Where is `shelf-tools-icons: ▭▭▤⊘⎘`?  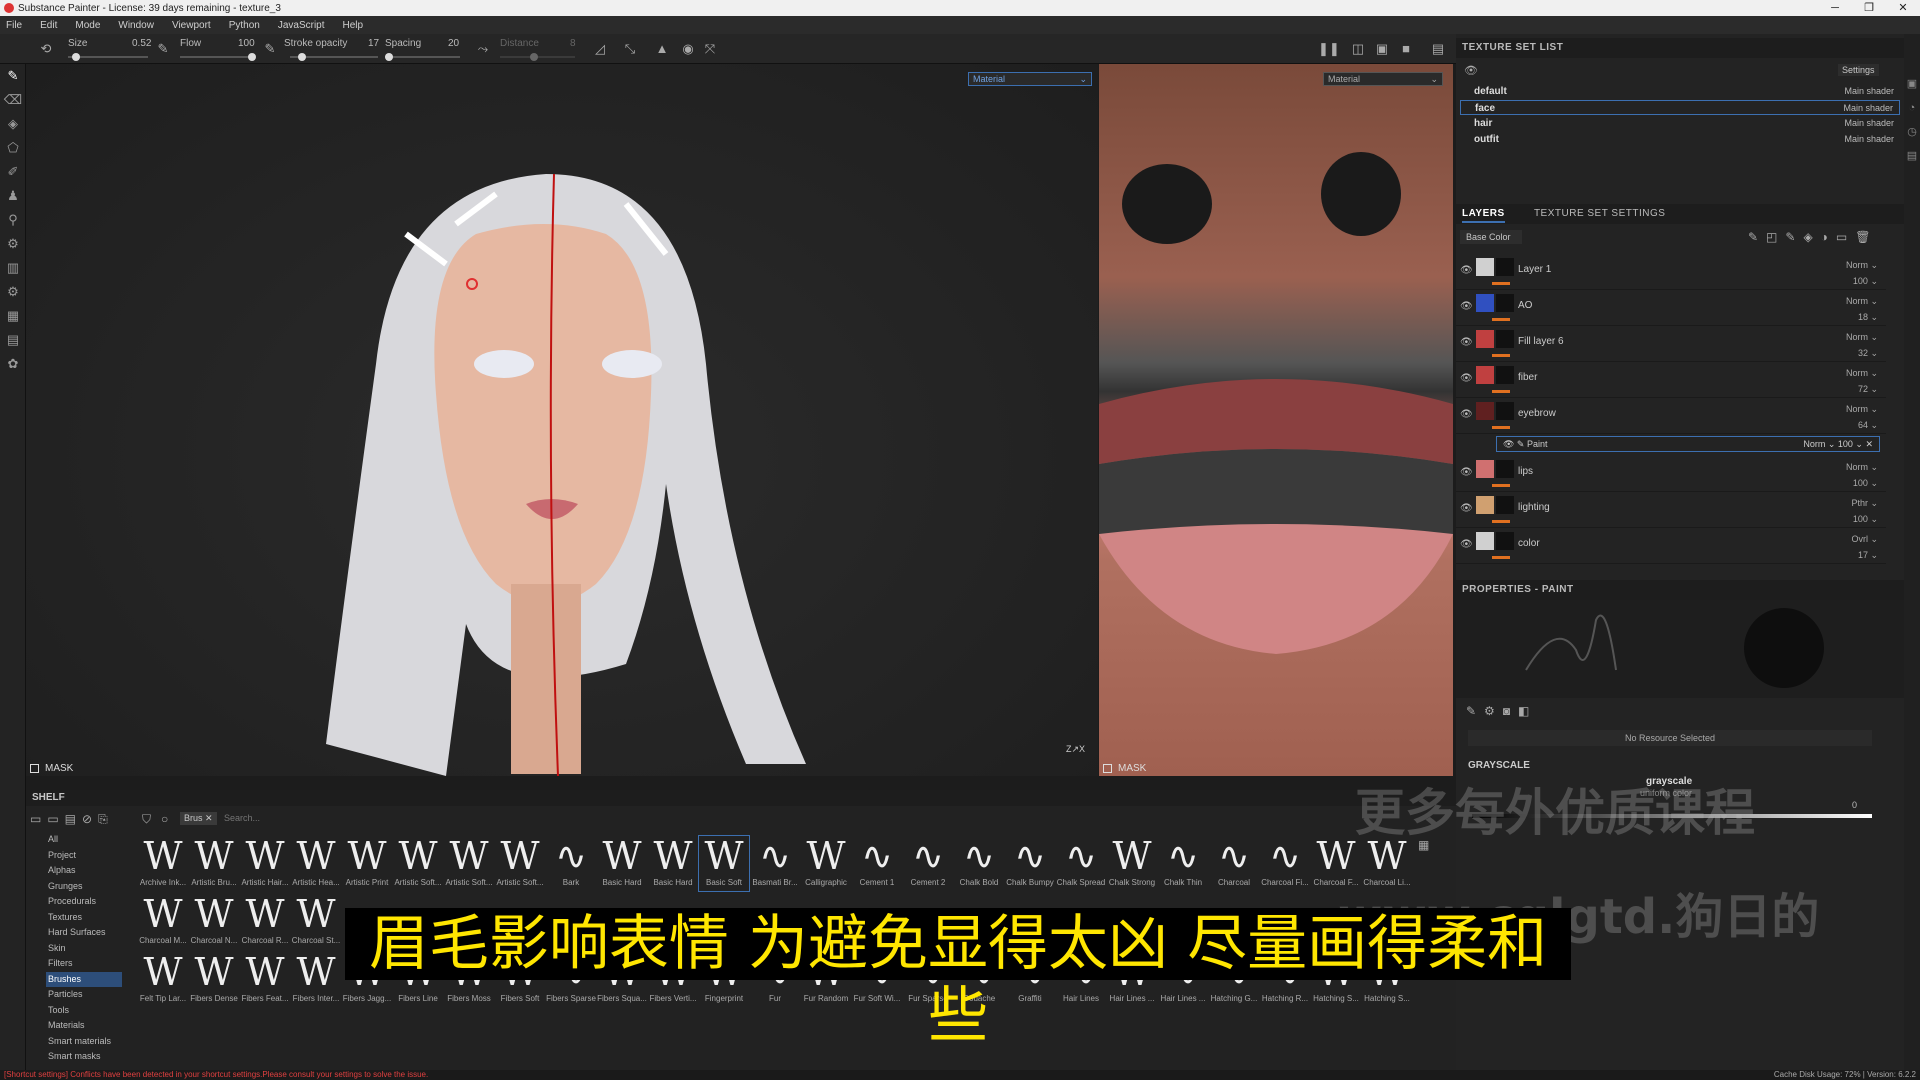 shelf-tools-icons: ▭▭▤⊘⎘ is located at coordinates (72, 819).